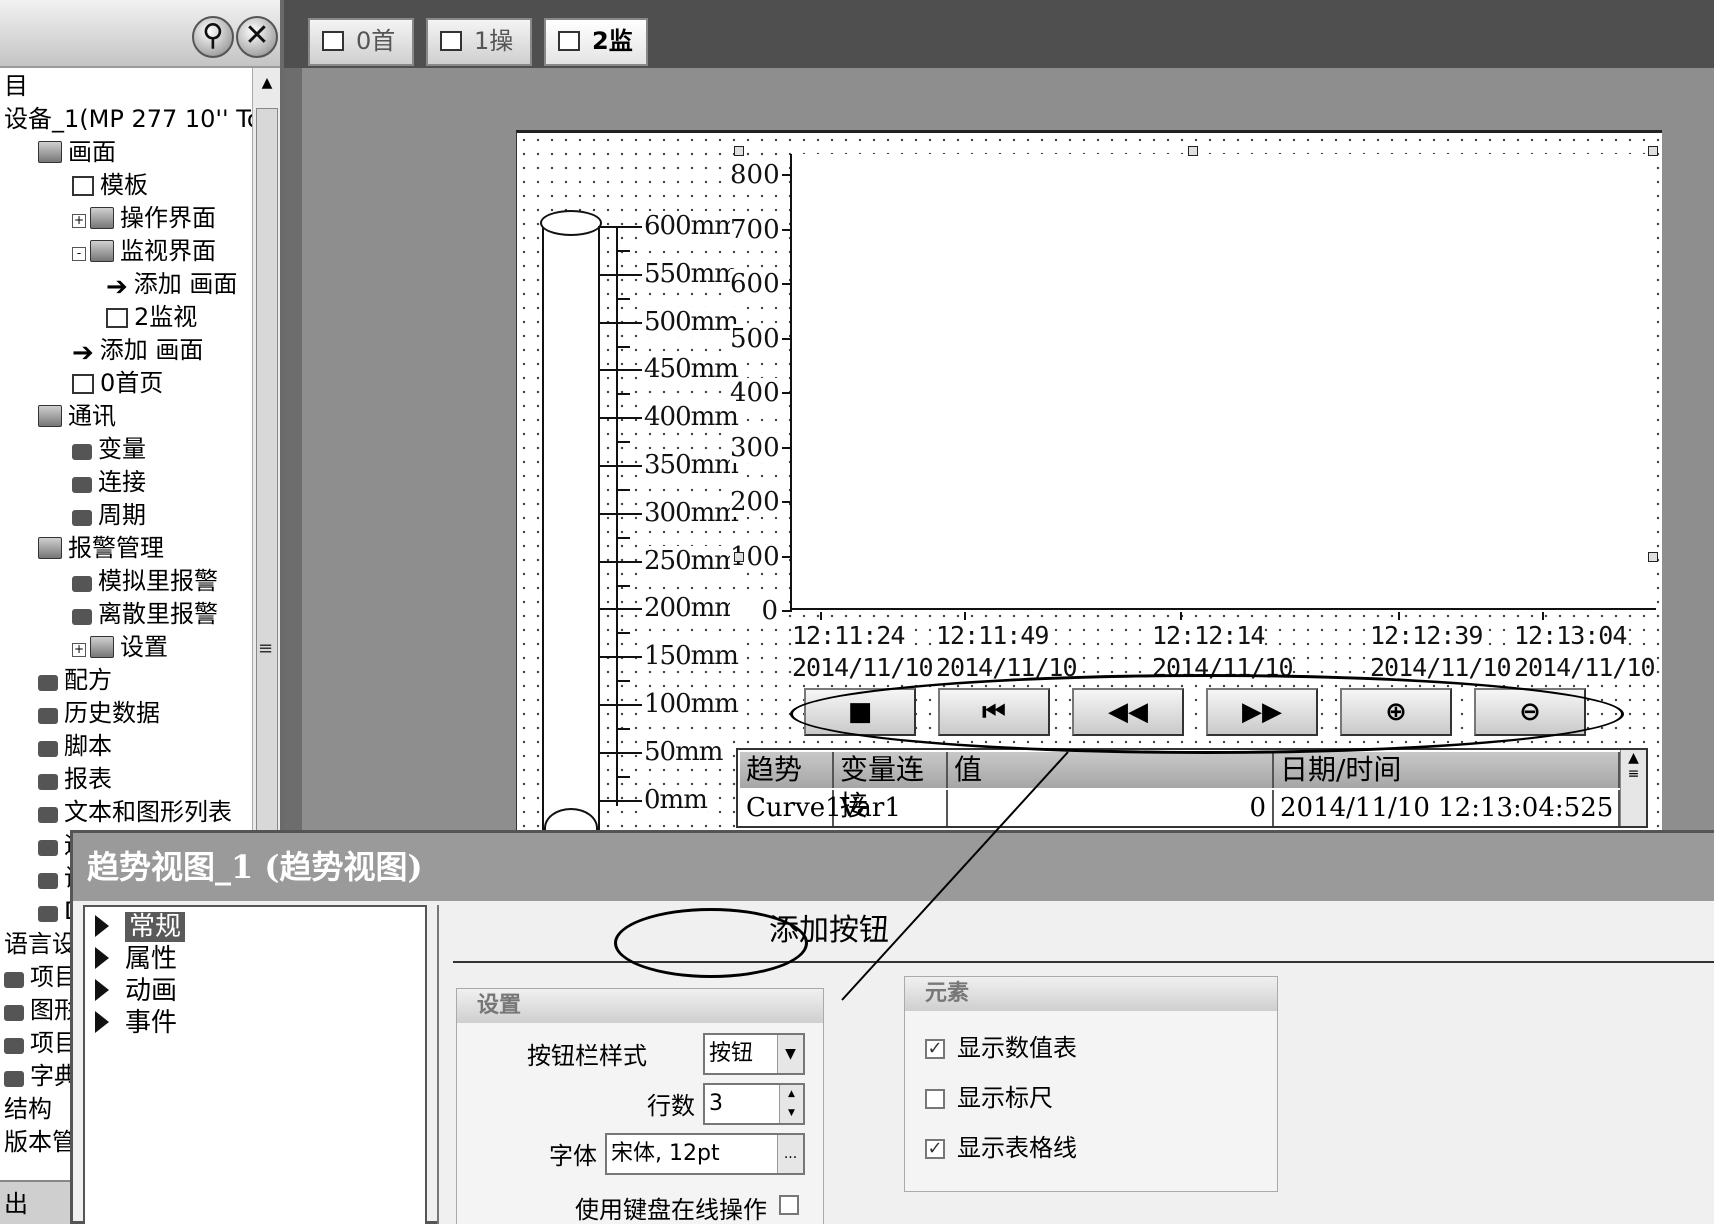 This screenshot has width=1714, height=1224. Describe the element at coordinates (79, 254) in the screenshot. I see `tree-expander-icon: -` at that location.